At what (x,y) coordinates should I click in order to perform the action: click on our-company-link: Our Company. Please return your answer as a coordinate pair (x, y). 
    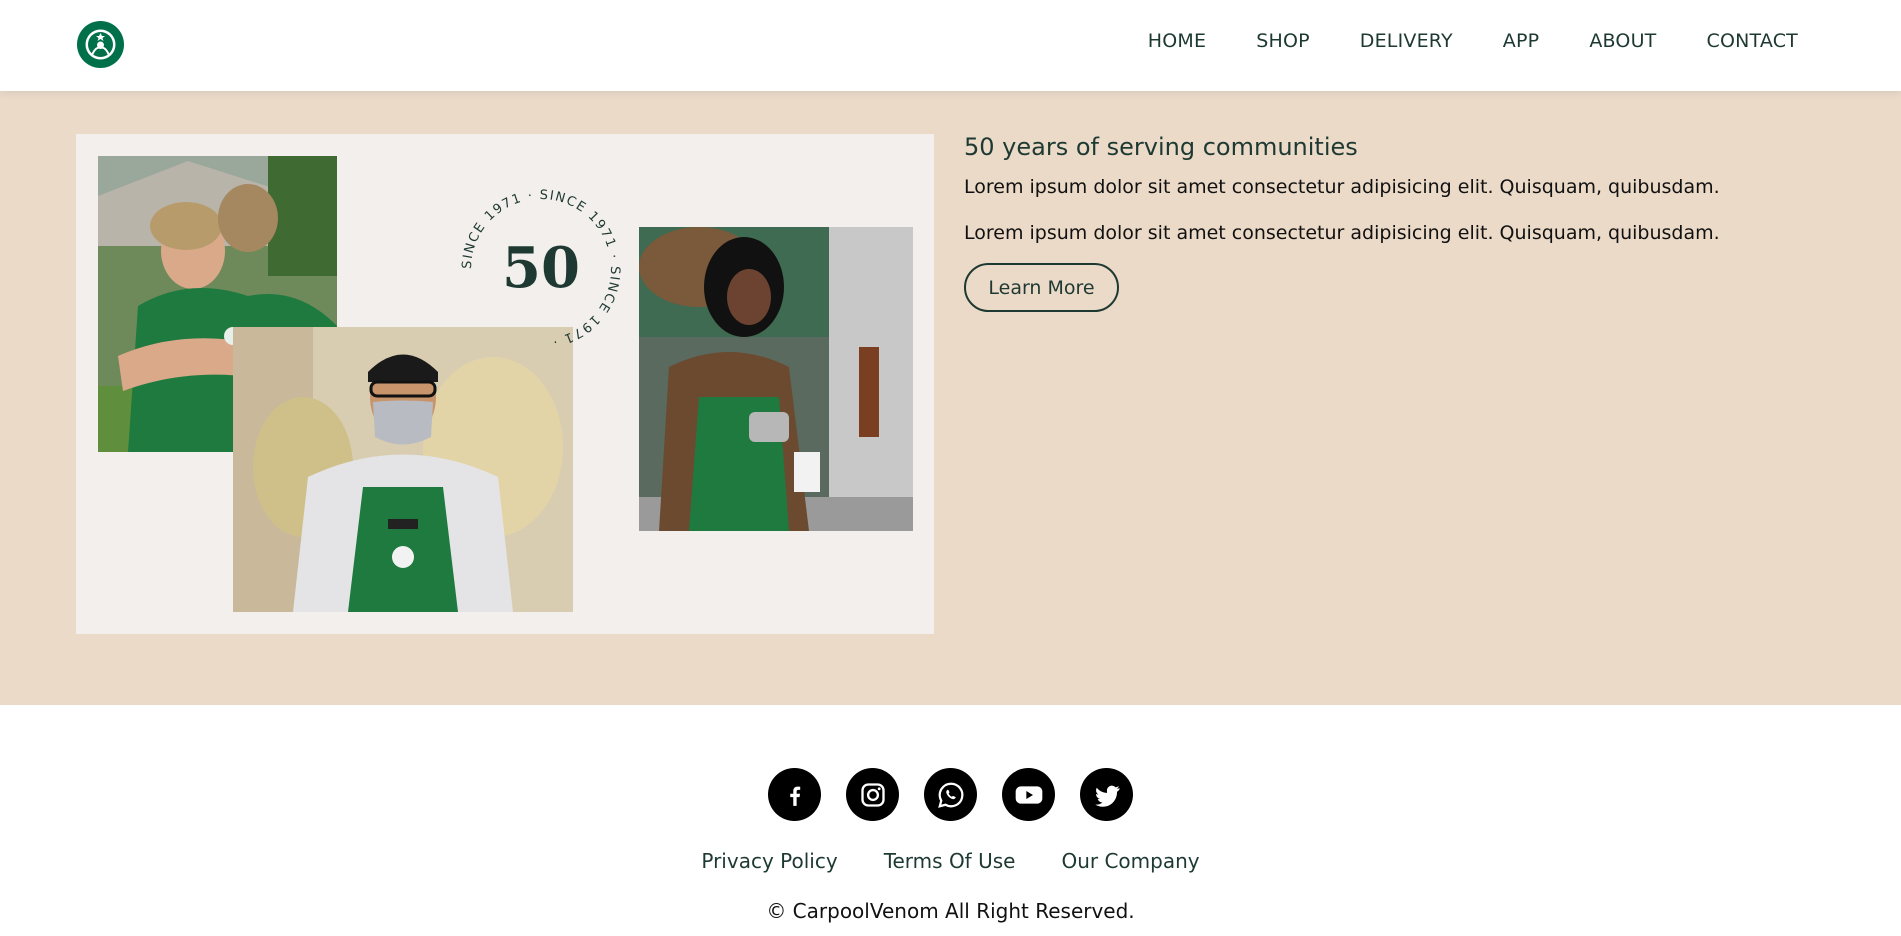
    Looking at the image, I should click on (1130, 861).